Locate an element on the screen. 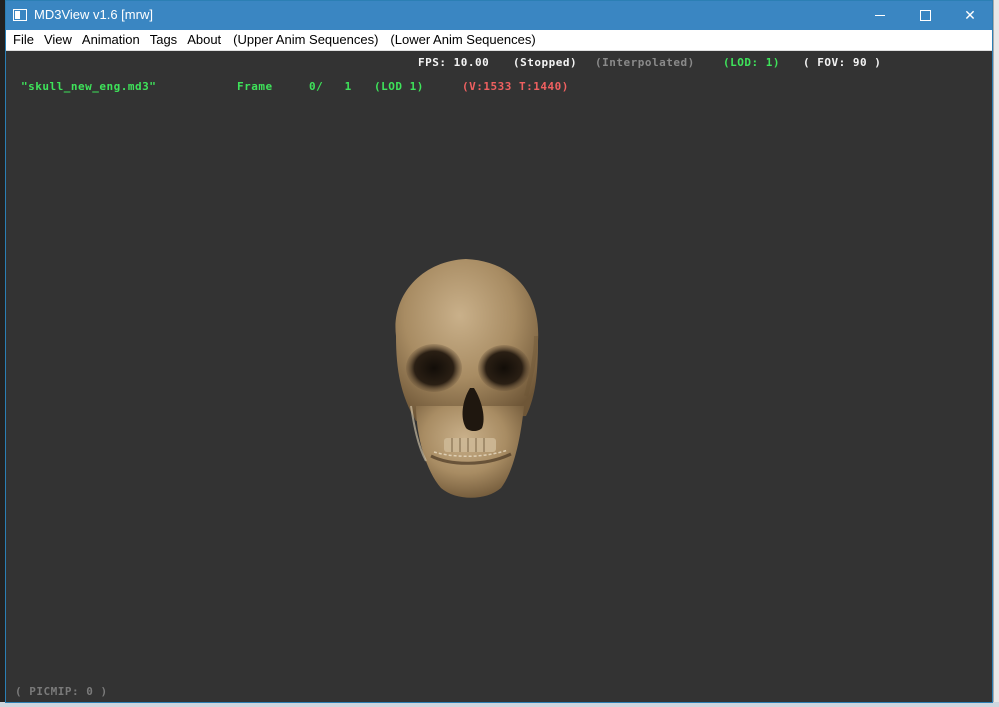 This screenshot has width=999, height=707. minimize-button is located at coordinates (880, 15).